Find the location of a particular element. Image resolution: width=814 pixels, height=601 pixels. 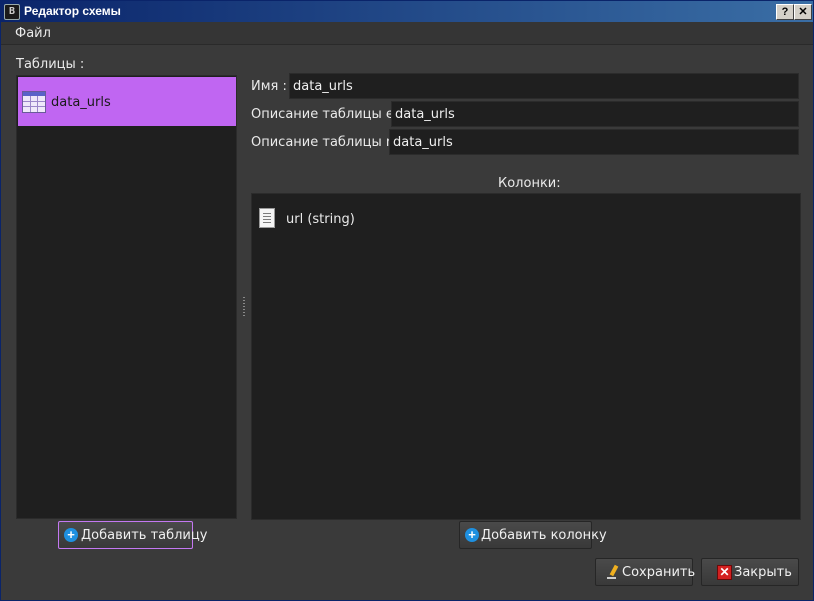

desc-ru-field: data_urls is located at coordinates (594, 142).